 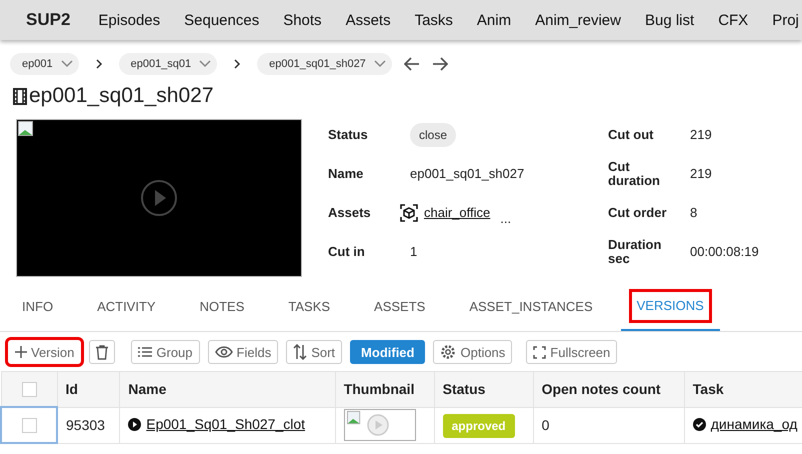 What do you see at coordinates (546, 425) in the screenshot?
I see `table-cell: 0` at bounding box center [546, 425].